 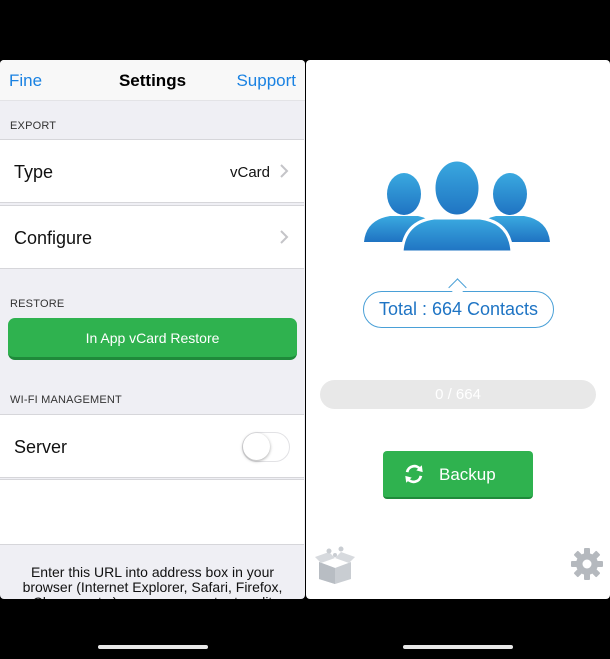 What do you see at coordinates (414, 474) in the screenshot?
I see `refresh-icon` at bounding box center [414, 474].